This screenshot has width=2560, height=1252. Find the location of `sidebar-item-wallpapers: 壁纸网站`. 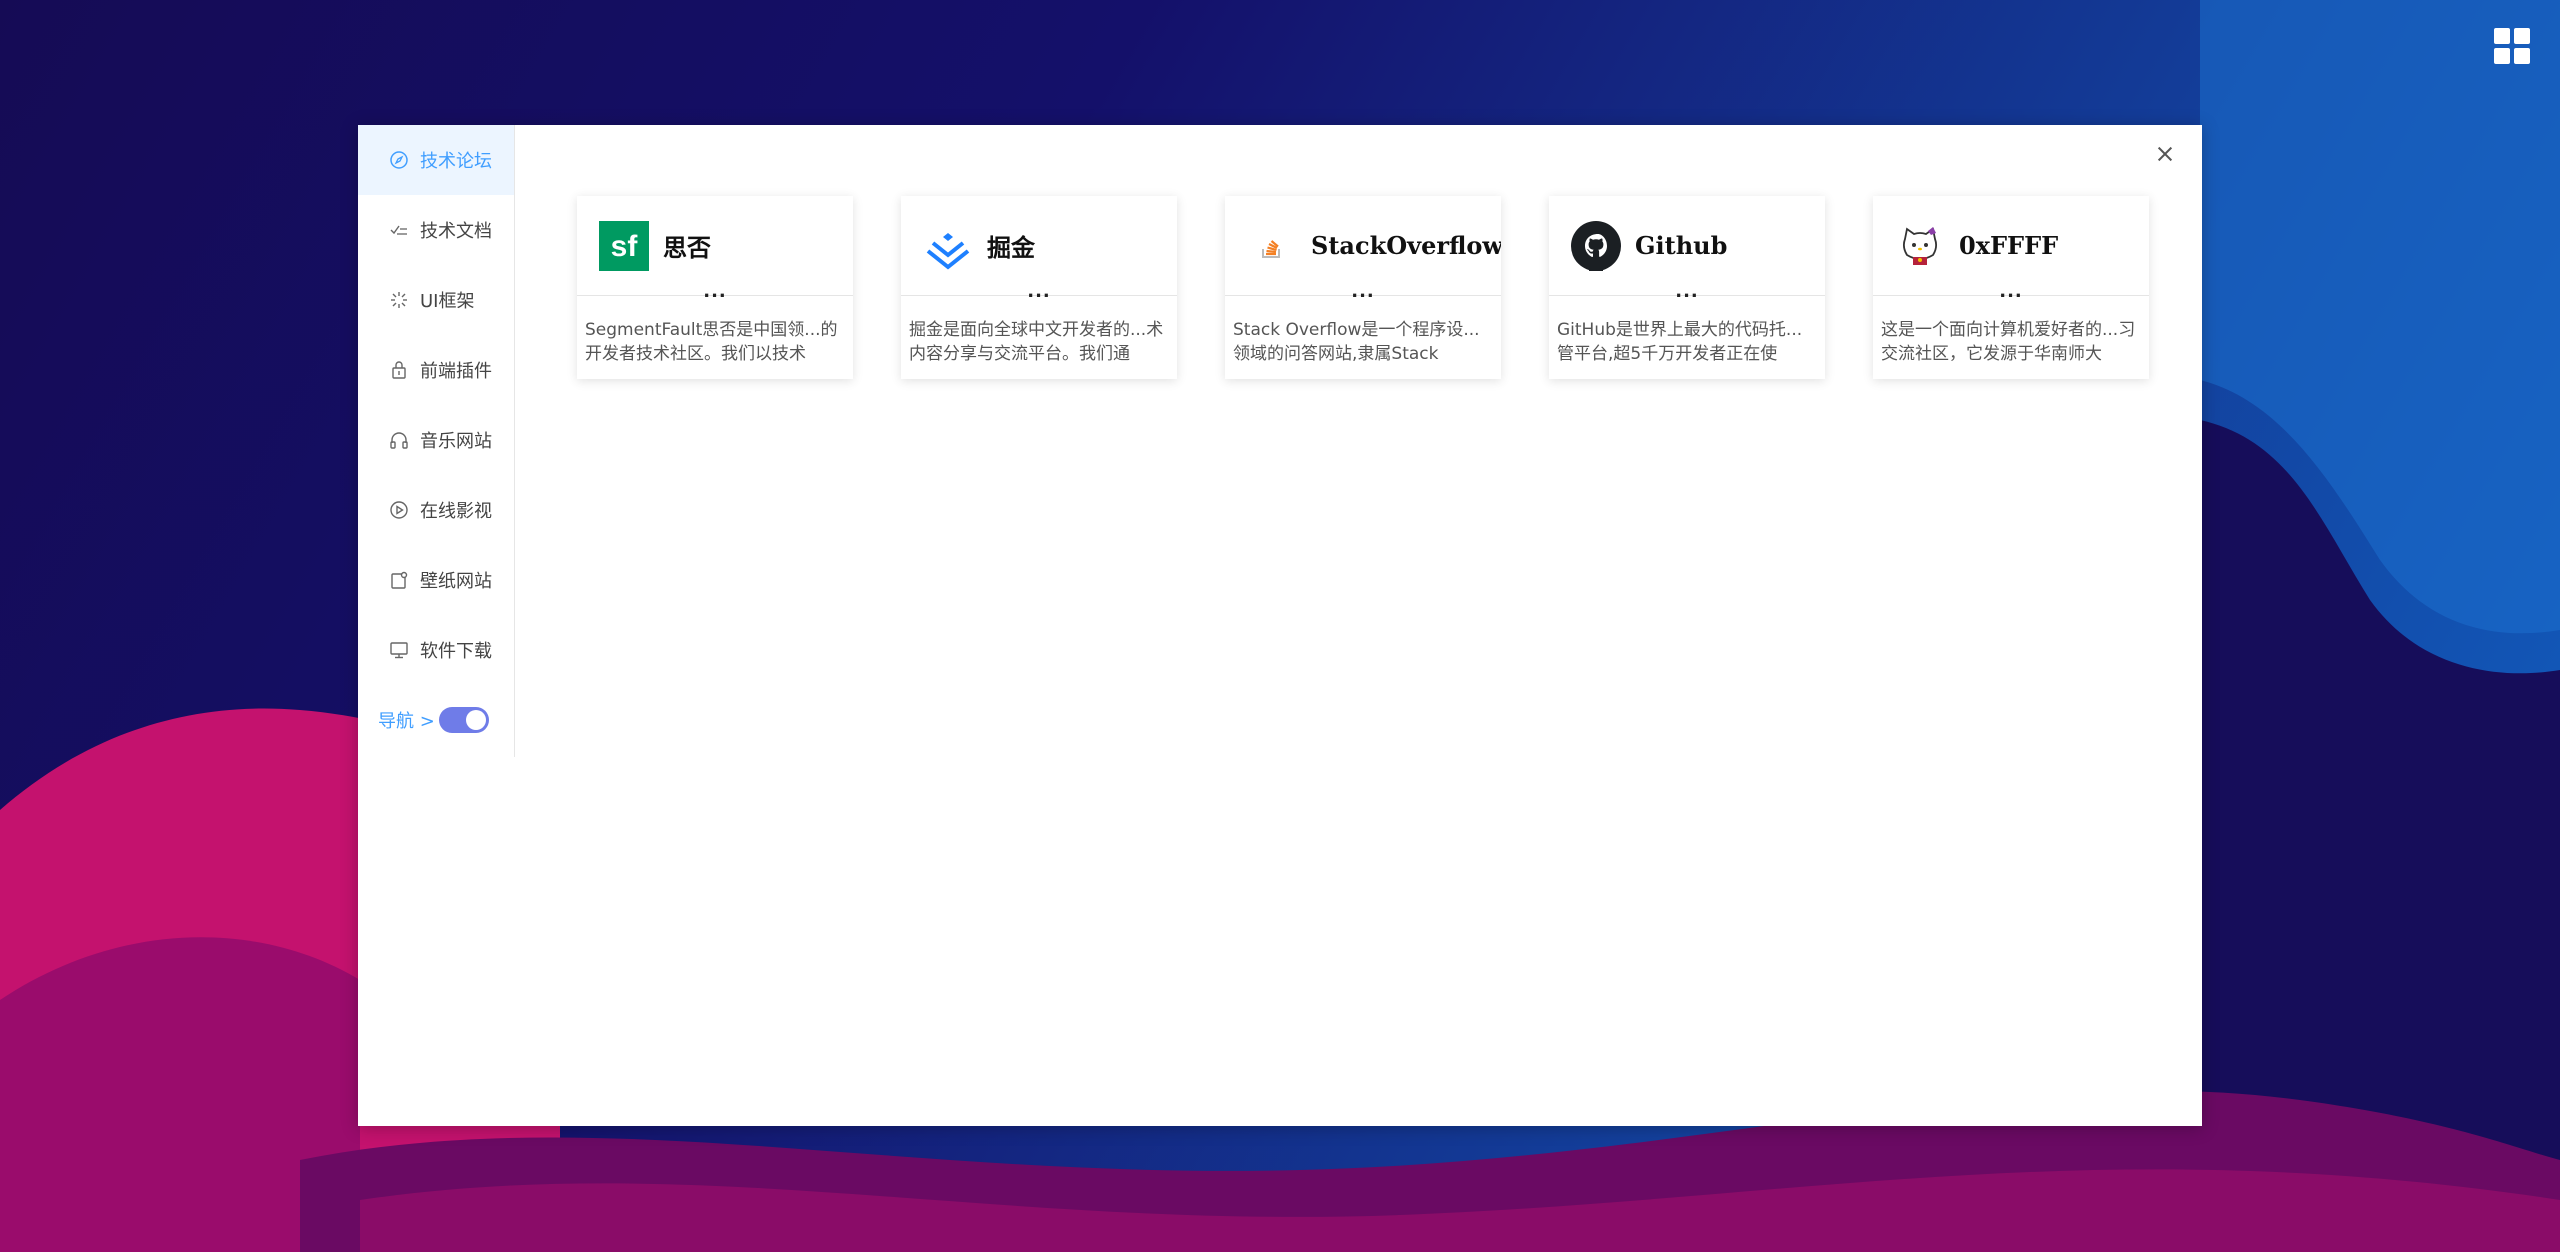

sidebar-item-wallpapers: 壁纸网站 is located at coordinates (436, 580).